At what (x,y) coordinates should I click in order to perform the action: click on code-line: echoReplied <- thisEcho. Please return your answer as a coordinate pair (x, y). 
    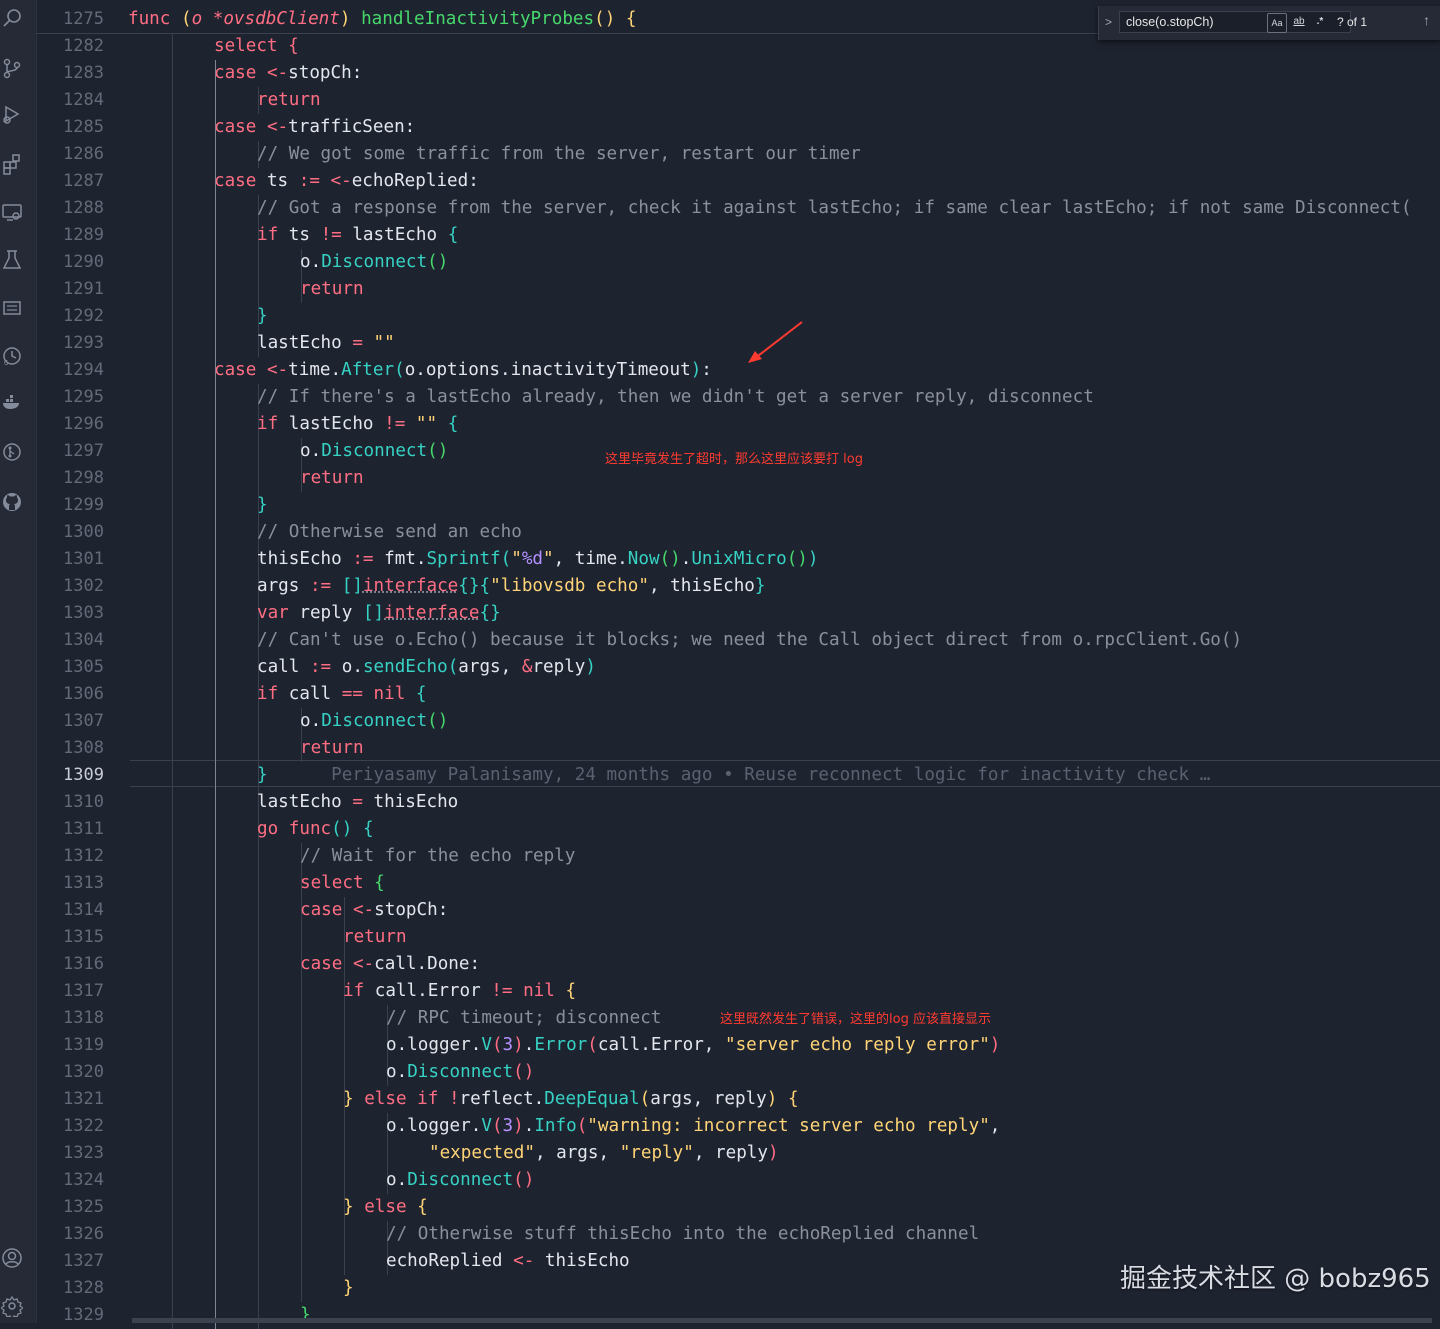
    Looking at the image, I should click on (379, 1261).